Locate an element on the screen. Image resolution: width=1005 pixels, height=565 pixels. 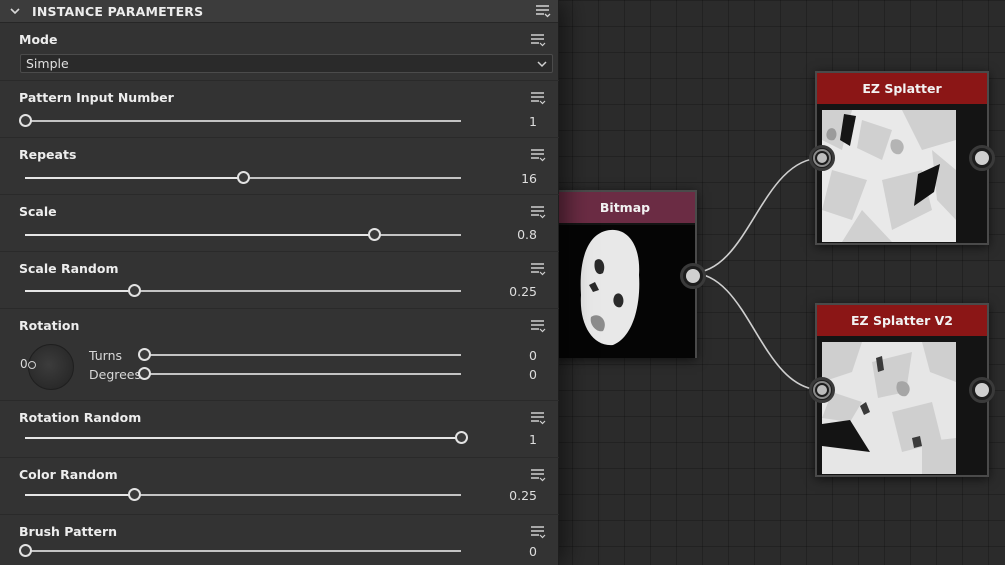
pattern-input-number-slider is located at coordinates (240, 120).